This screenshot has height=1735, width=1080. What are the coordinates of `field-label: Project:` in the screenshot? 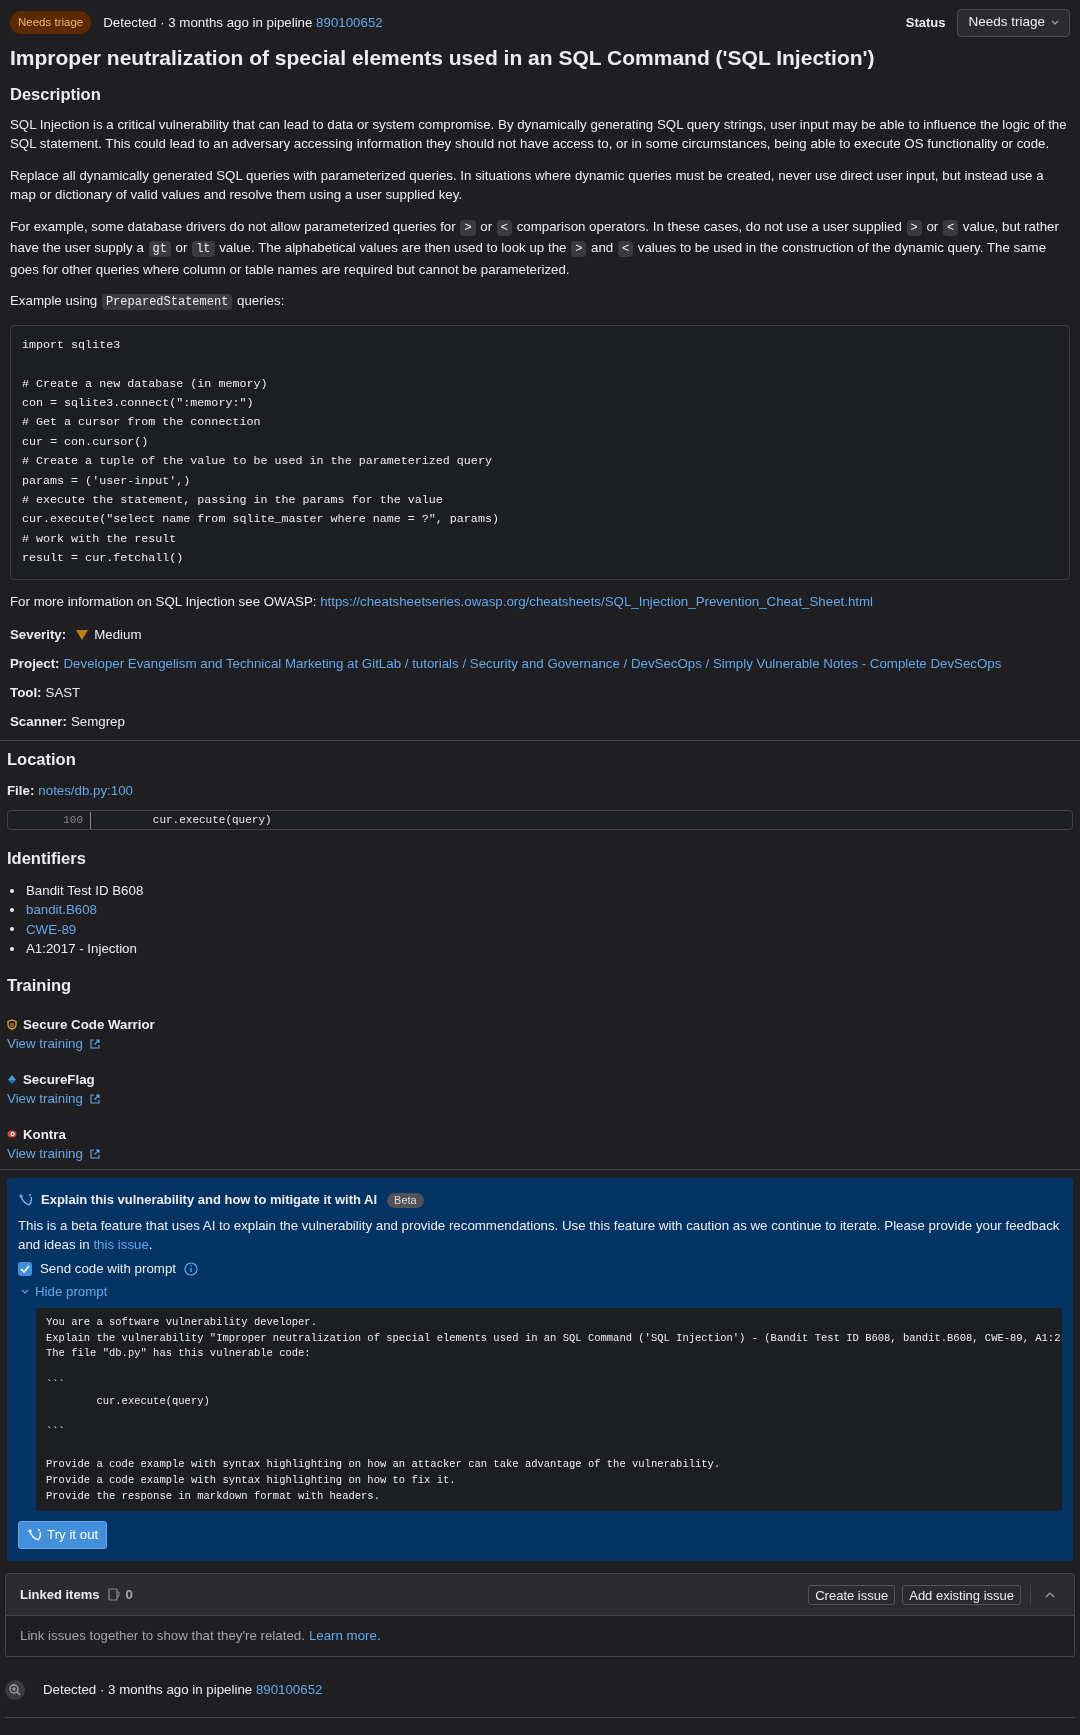 It's located at (35, 663).